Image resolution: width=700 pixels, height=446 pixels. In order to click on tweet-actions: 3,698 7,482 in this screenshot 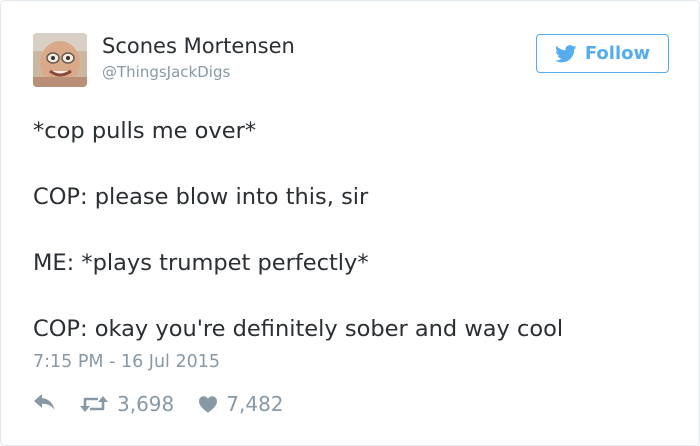, I will do `click(158, 404)`.